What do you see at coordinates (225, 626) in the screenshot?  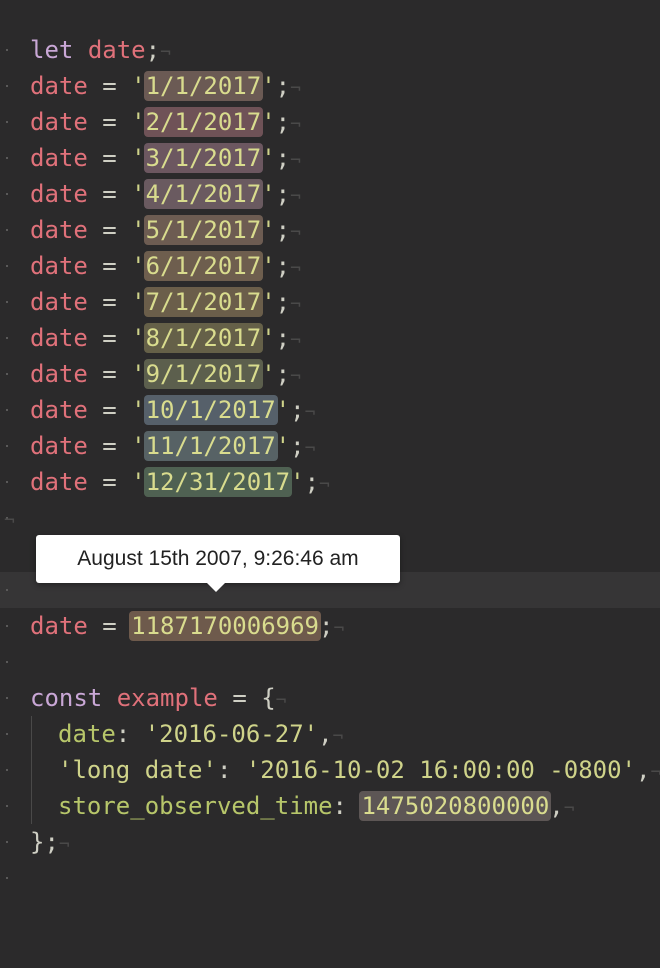 I see `timestamp-highlight: 1187170006969` at bounding box center [225, 626].